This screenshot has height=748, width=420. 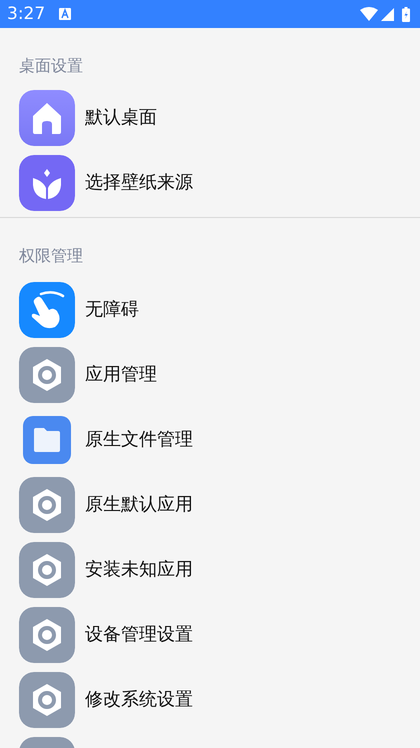 I want to click on notification-icon, so click(x=65, y=14).